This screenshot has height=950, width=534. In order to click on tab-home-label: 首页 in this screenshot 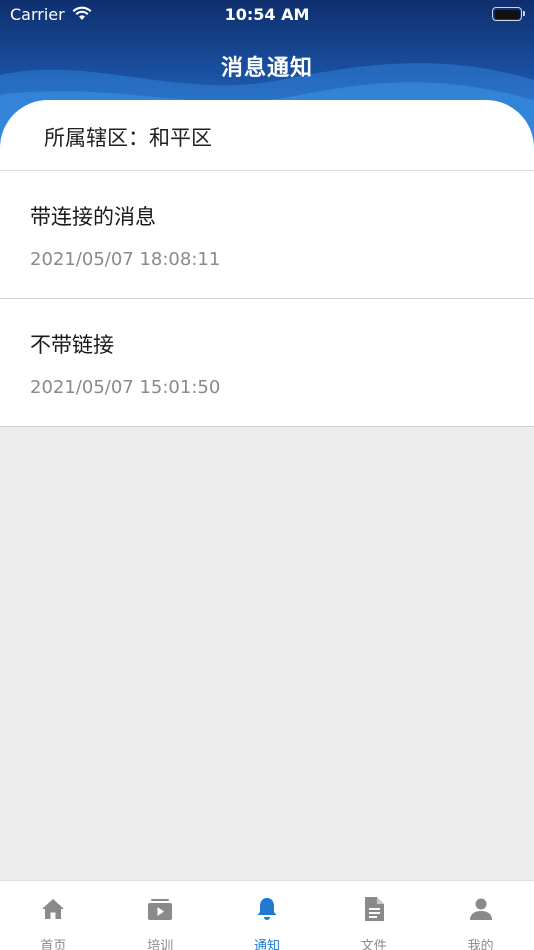, I will do `click(53, 944)`.